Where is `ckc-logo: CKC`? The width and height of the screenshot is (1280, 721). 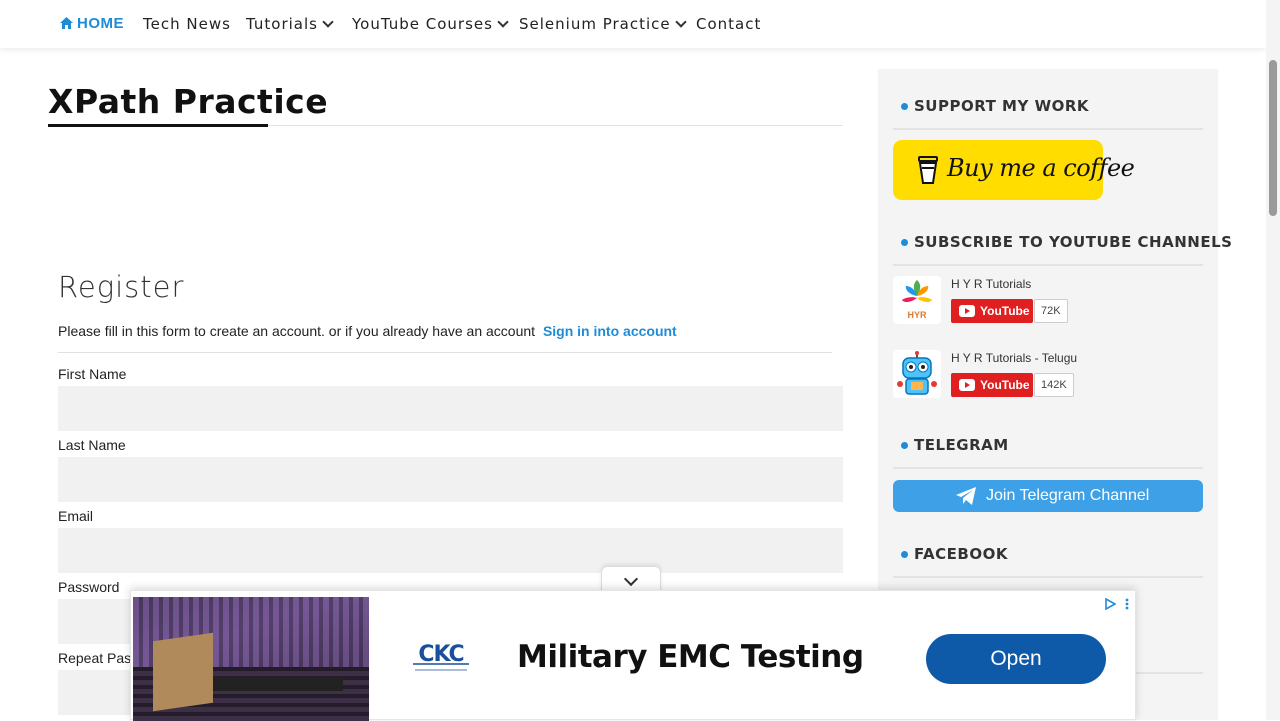
ckc-logo: CKC is located at coordinates (441, 655).